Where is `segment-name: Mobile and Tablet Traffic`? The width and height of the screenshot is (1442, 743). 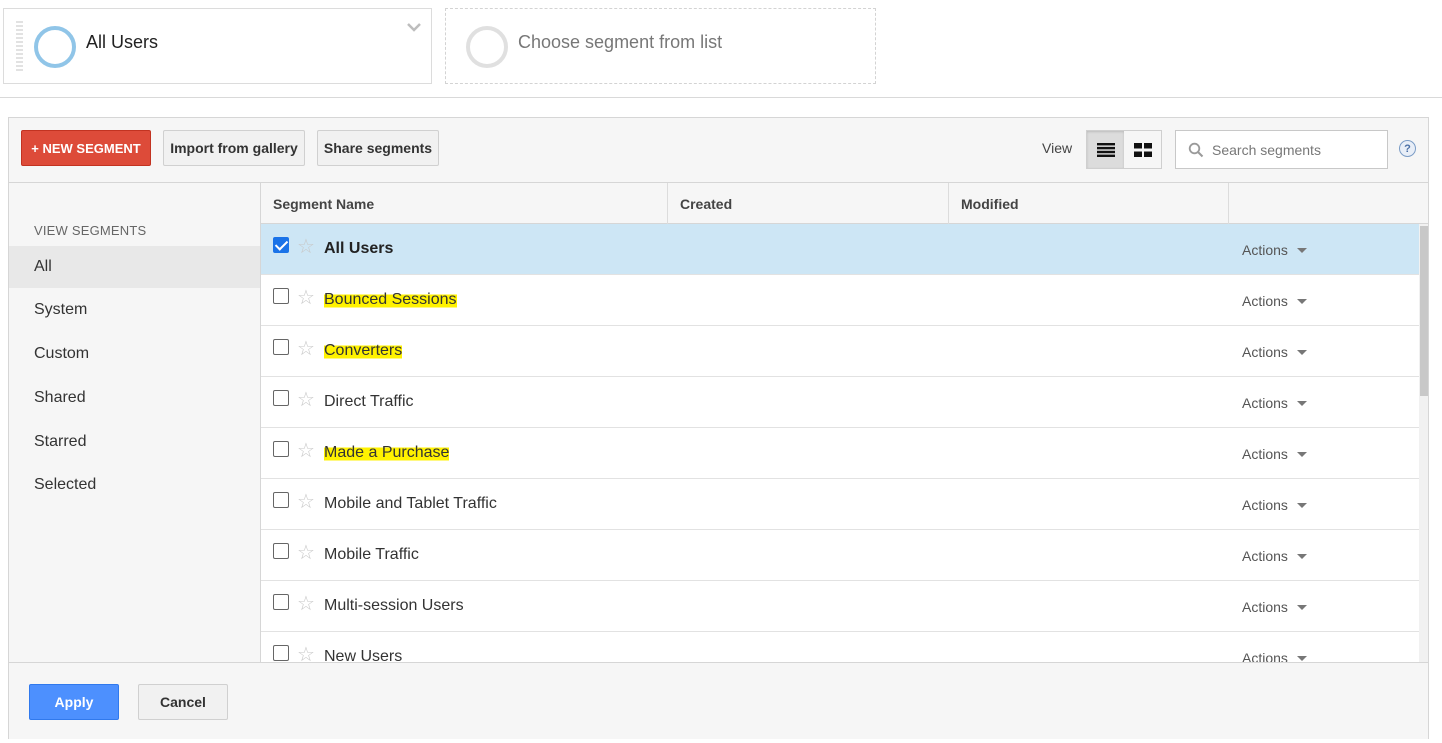 segment-name: Mobile and Tablet Traffic is located at coordinates (410, 503).